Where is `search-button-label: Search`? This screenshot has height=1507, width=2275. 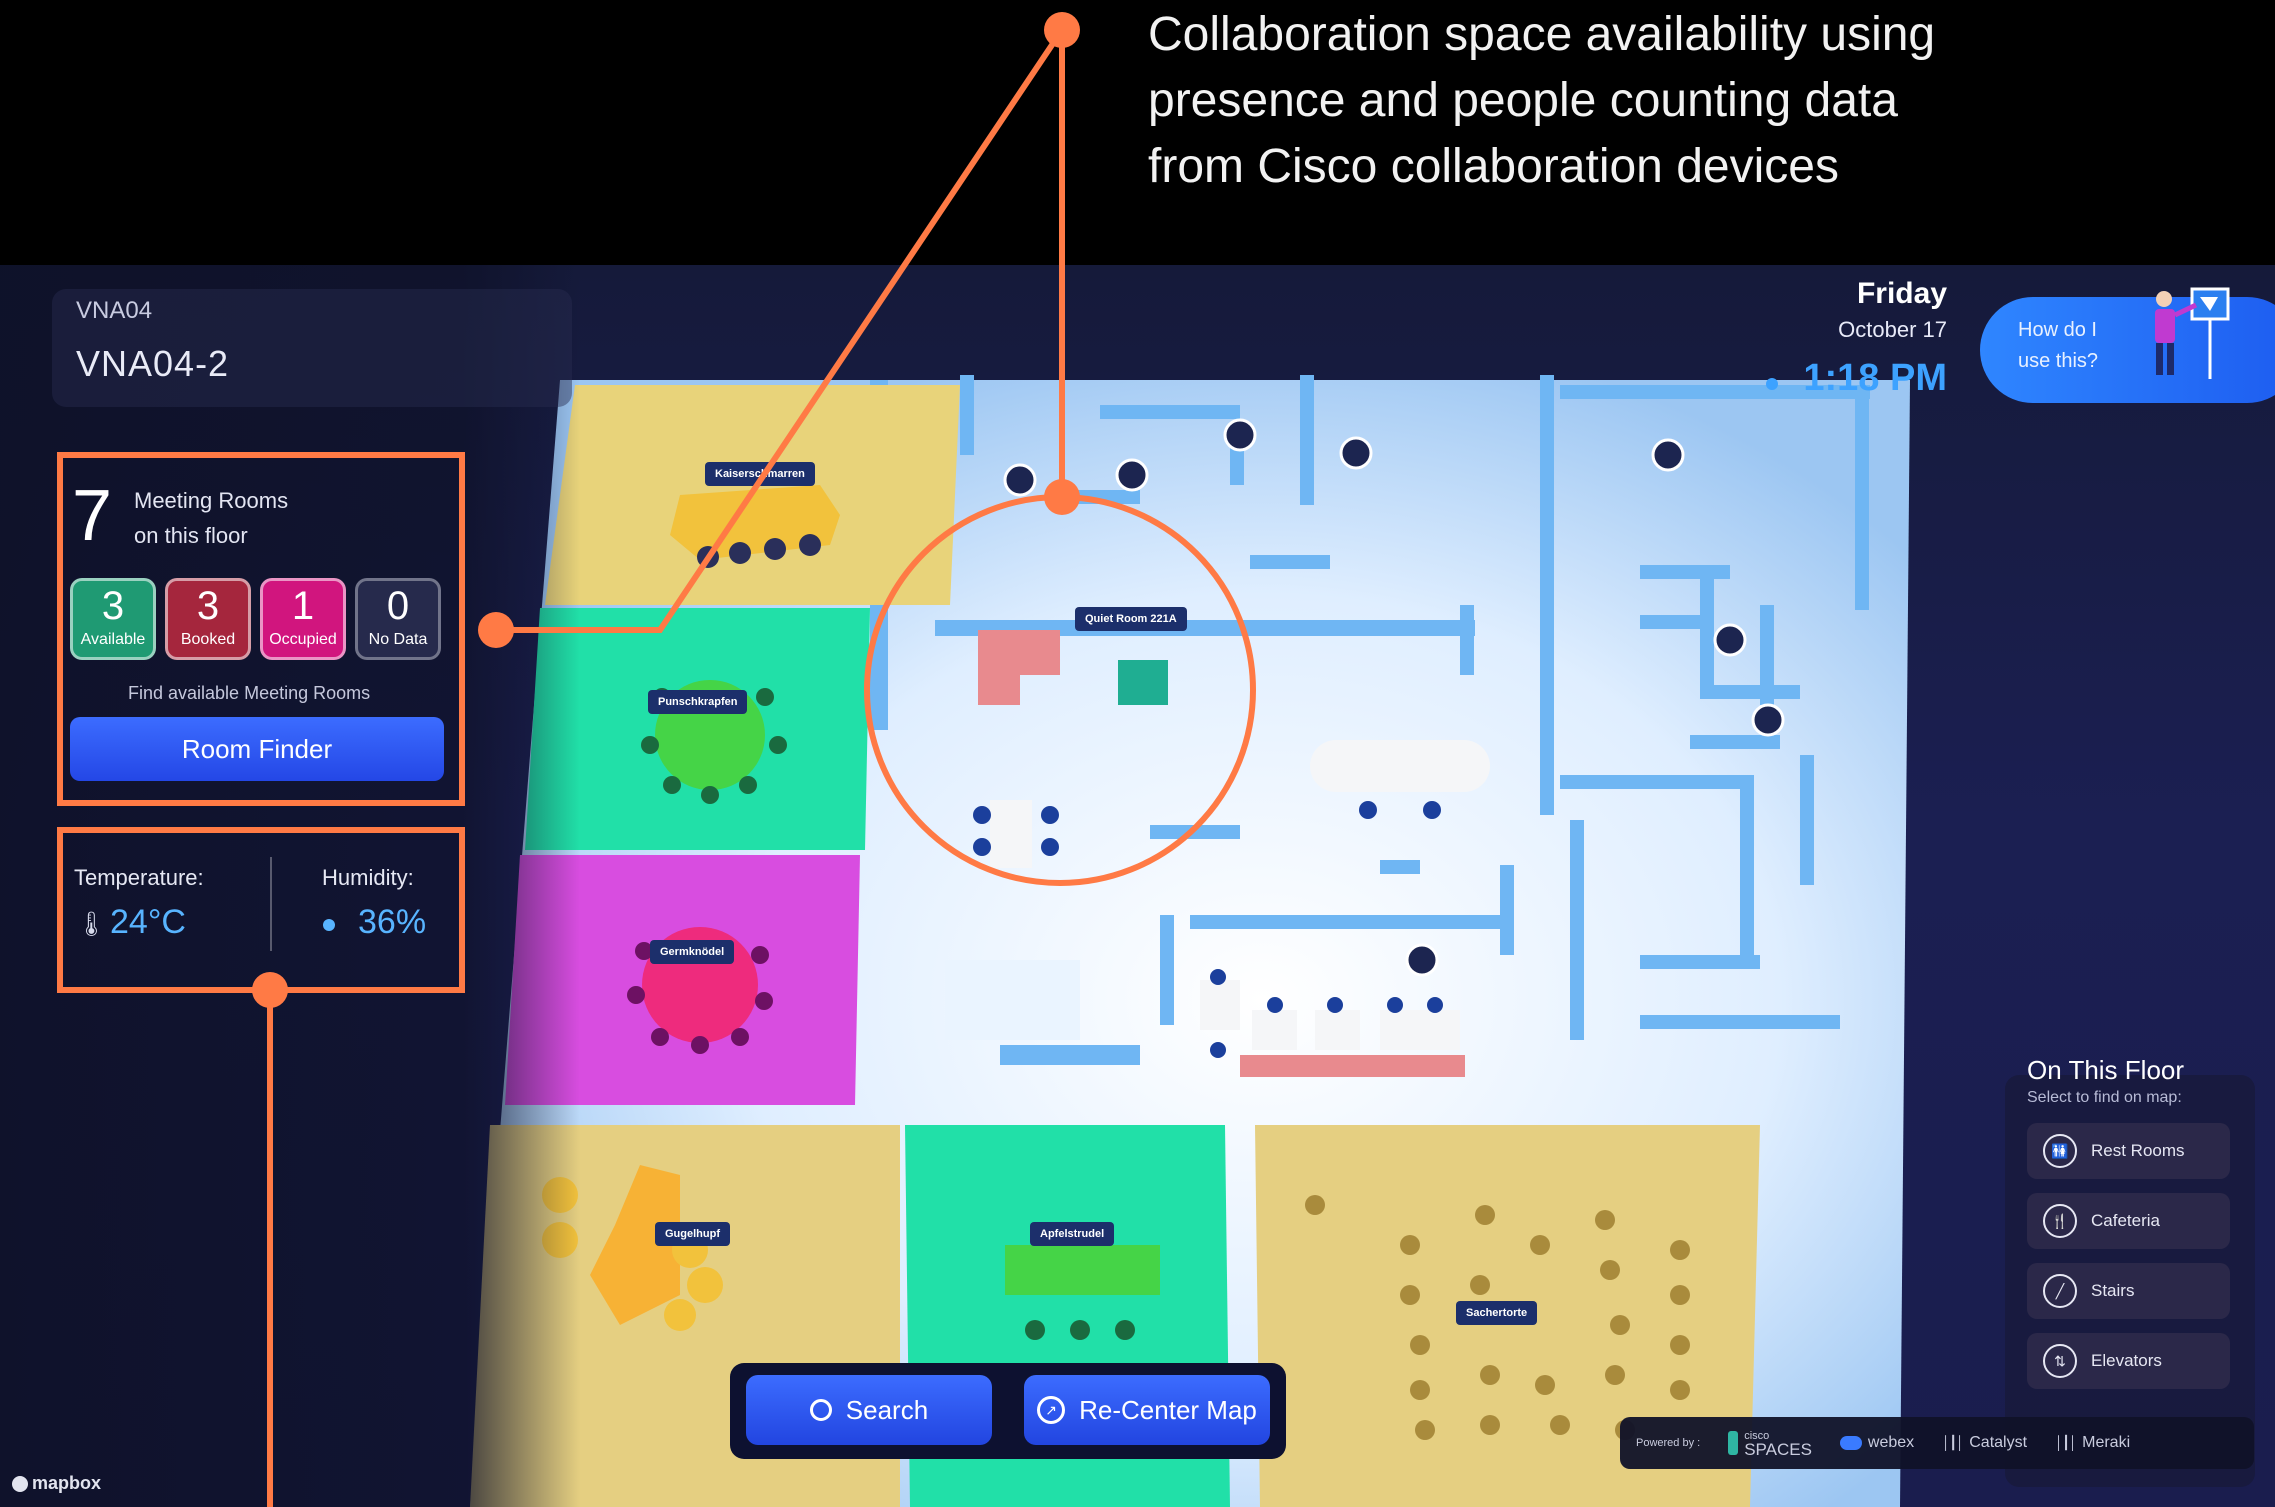
search-button-label: Search is located at coordinates (887, 1409).